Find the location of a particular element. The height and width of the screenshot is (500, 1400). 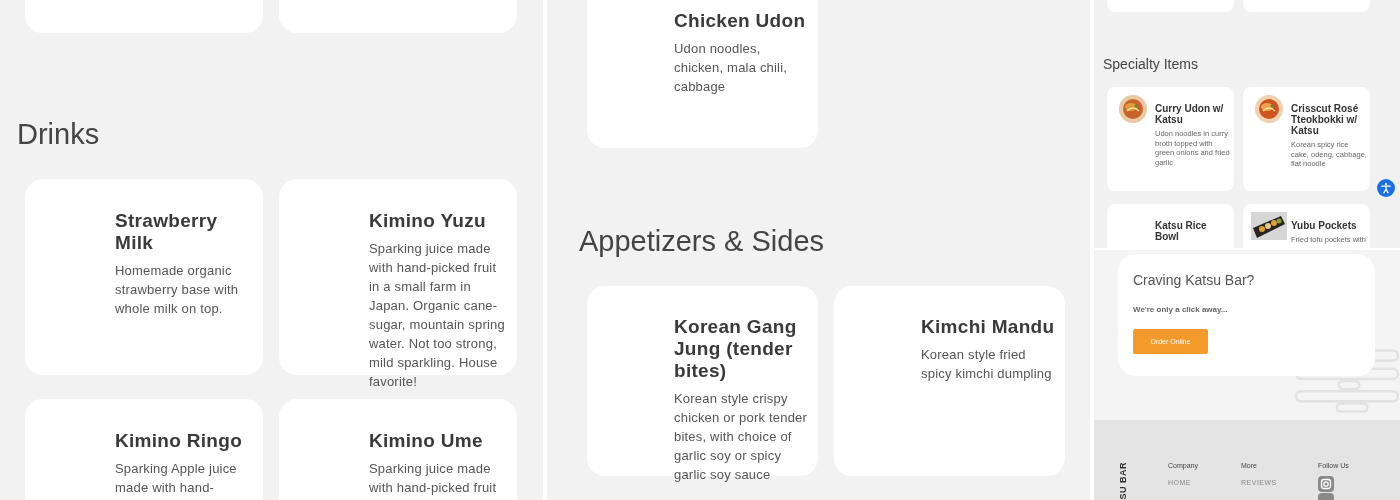

item-name: Katsu Rice Bowl is located at coordinates (1181, 231).